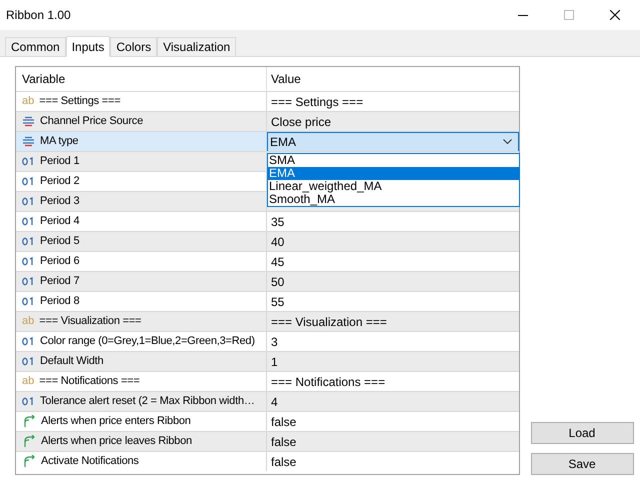  What do you see at coordinates (60, 262) in the screenshot?
I see `variable-name: Period 6` at bounding box center [60, 262].